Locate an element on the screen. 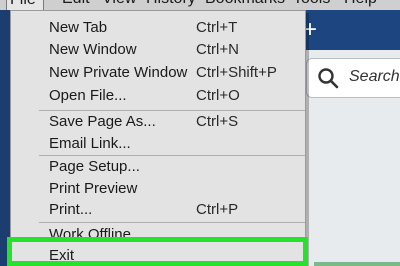 The image size is (400, 266). menu-item-new-private-window: New Private Window Ctrl+Shift+P is located at coordinates (158, 72).